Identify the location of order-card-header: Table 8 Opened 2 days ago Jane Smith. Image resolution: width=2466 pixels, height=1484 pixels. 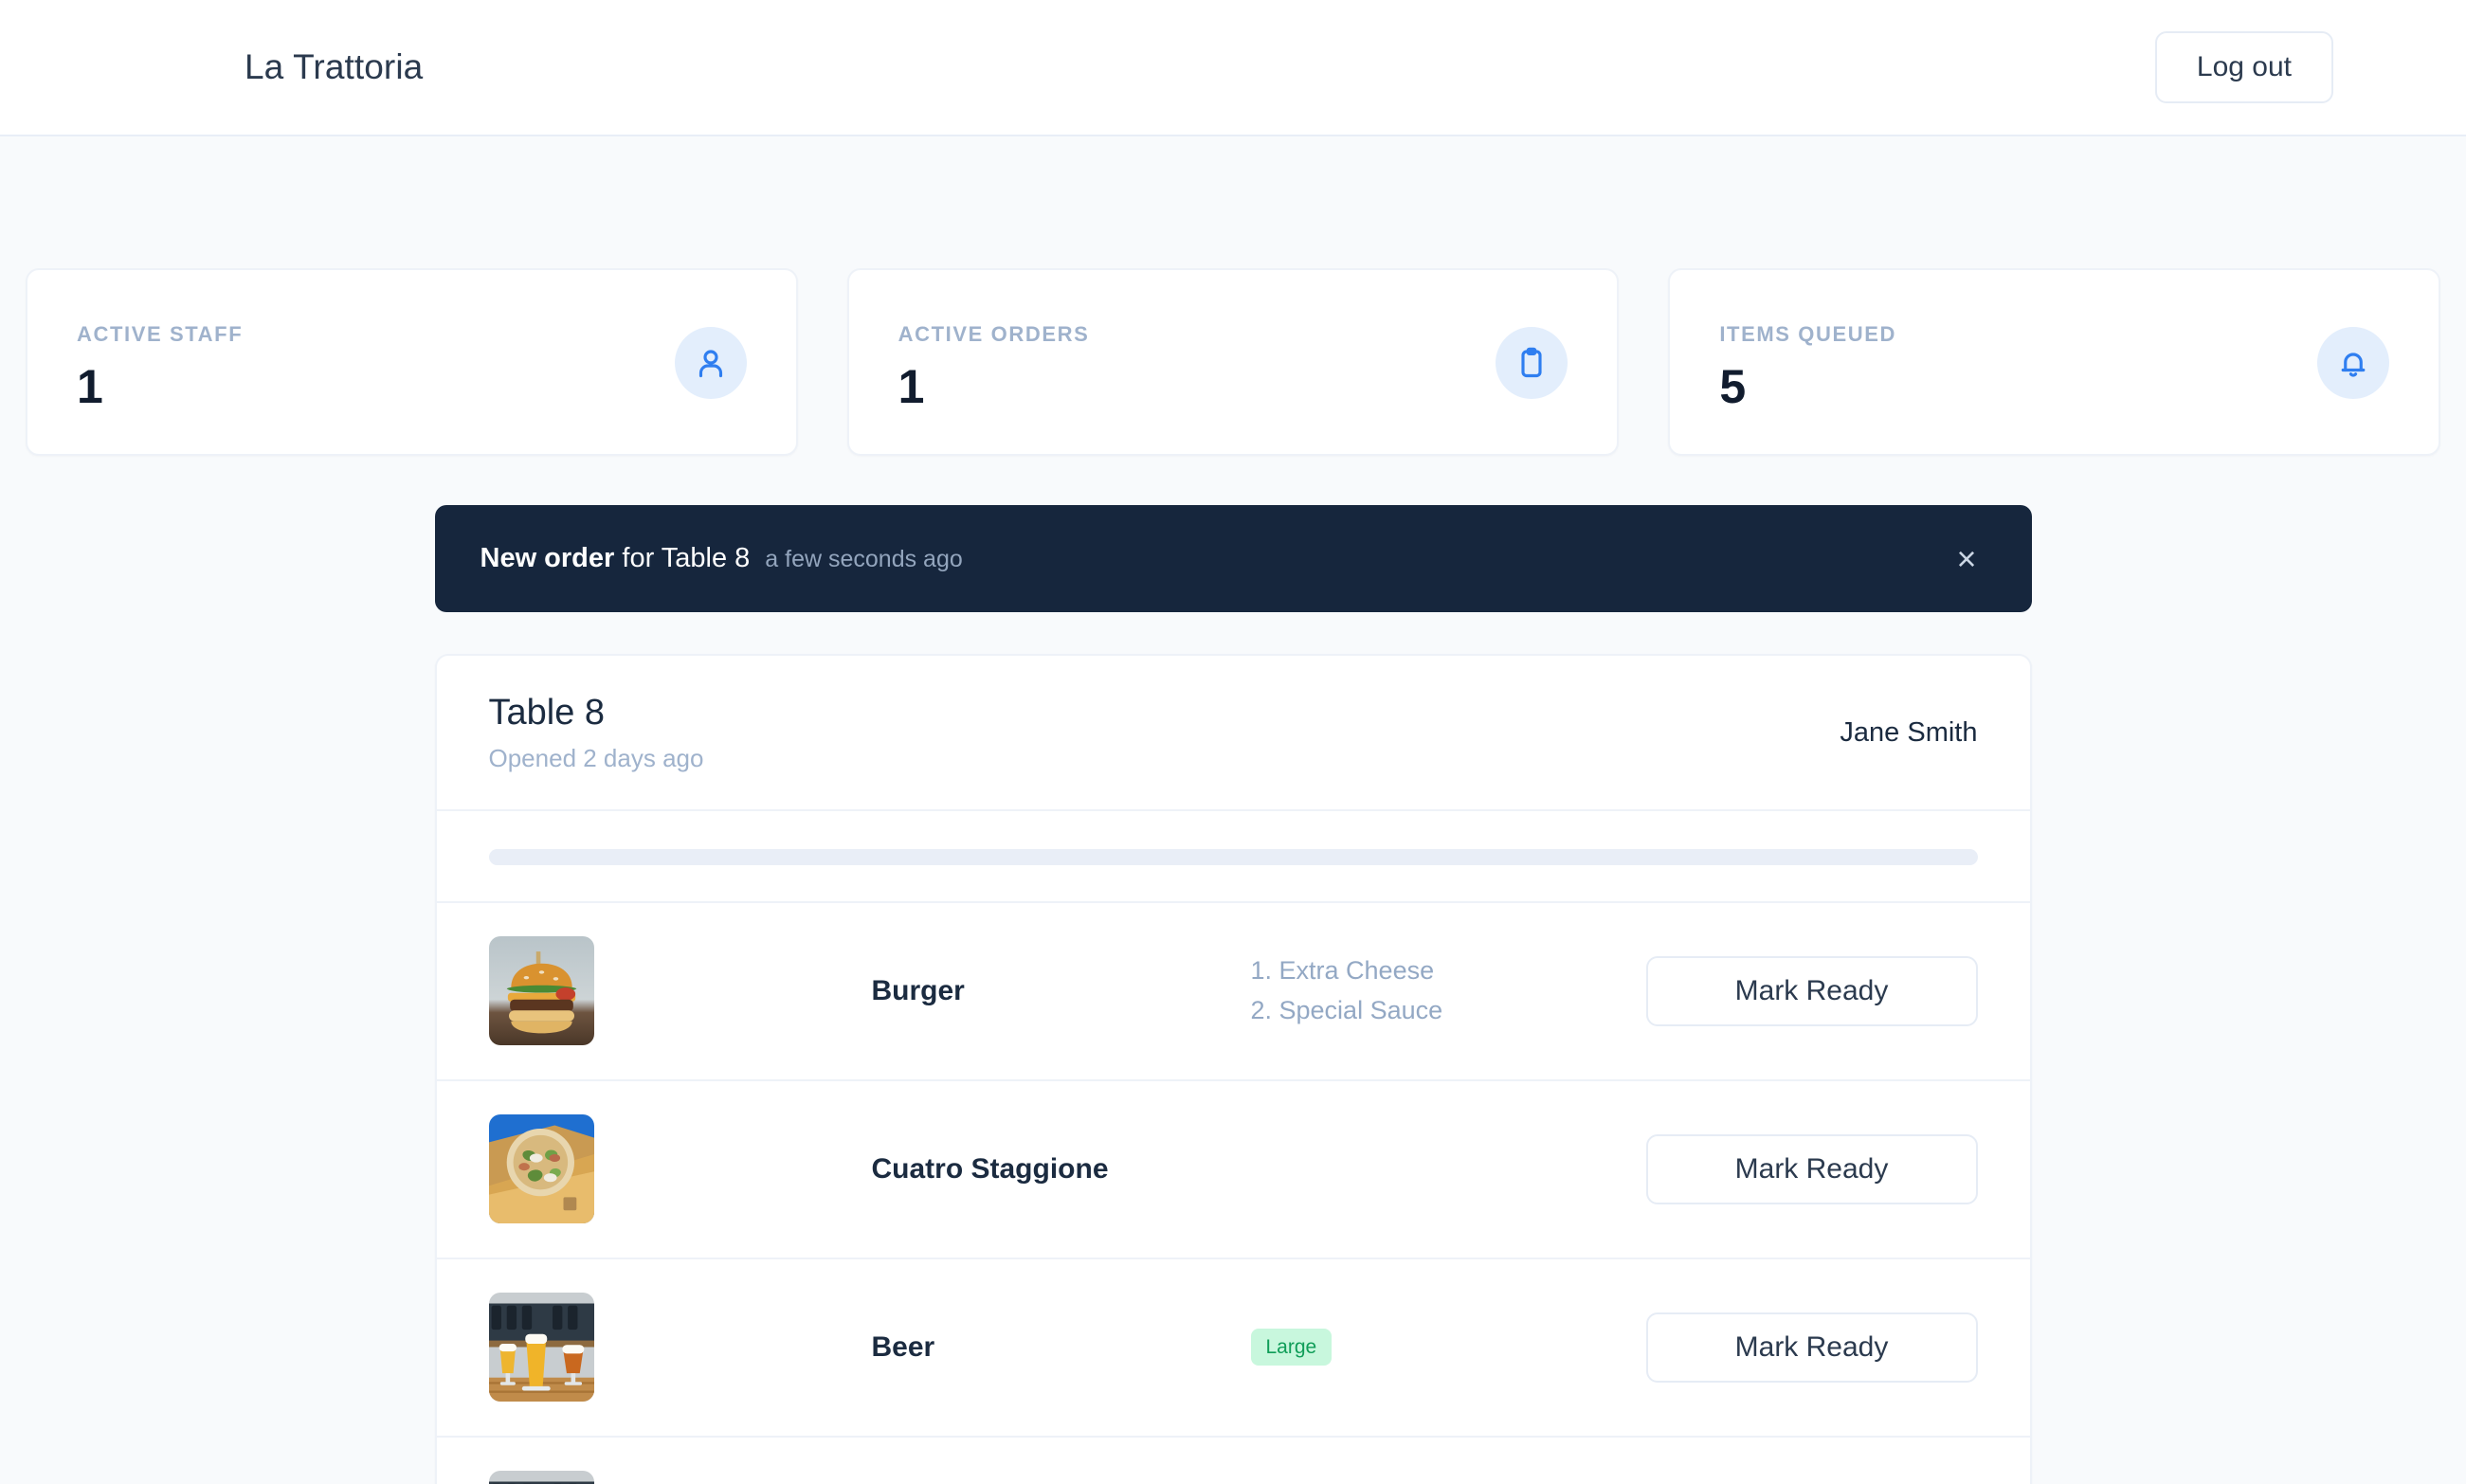
(1233, 733).